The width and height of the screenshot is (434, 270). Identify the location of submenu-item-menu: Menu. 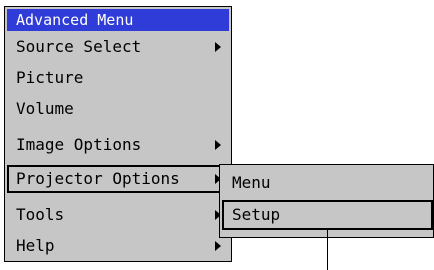
(327, 183).